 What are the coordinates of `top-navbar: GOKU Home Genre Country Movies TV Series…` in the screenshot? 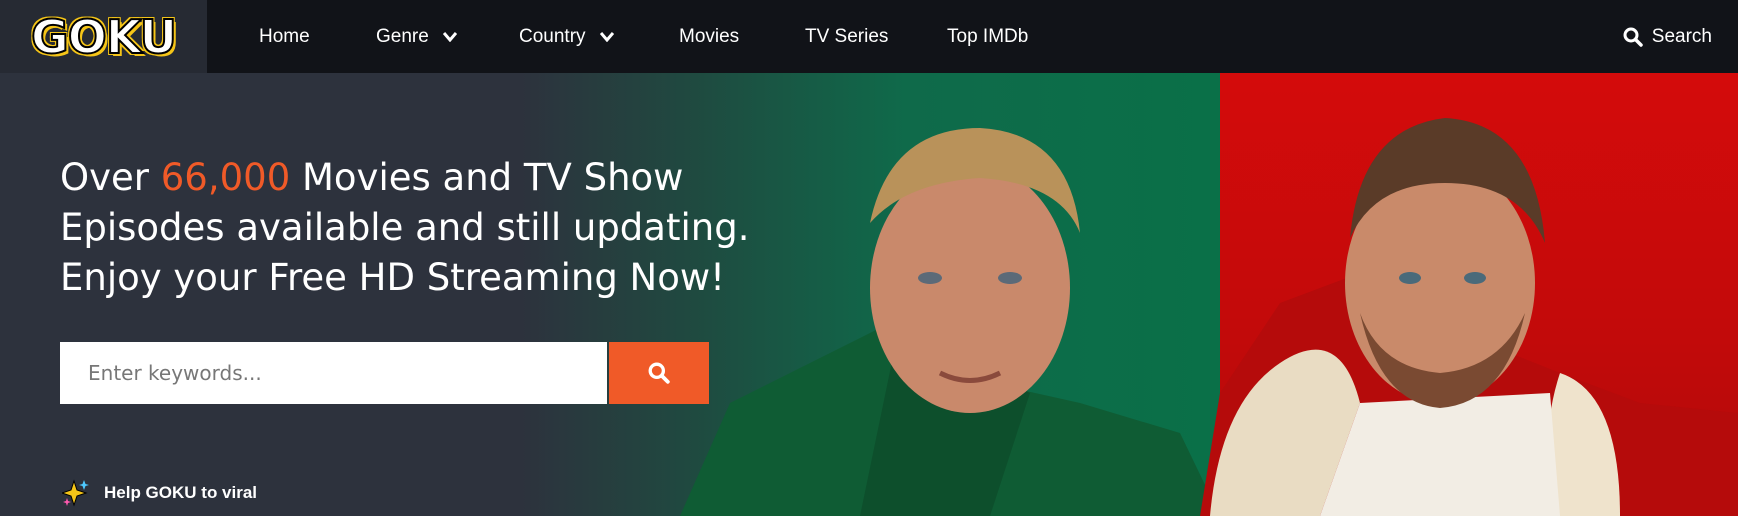 It's located at (869, 36).